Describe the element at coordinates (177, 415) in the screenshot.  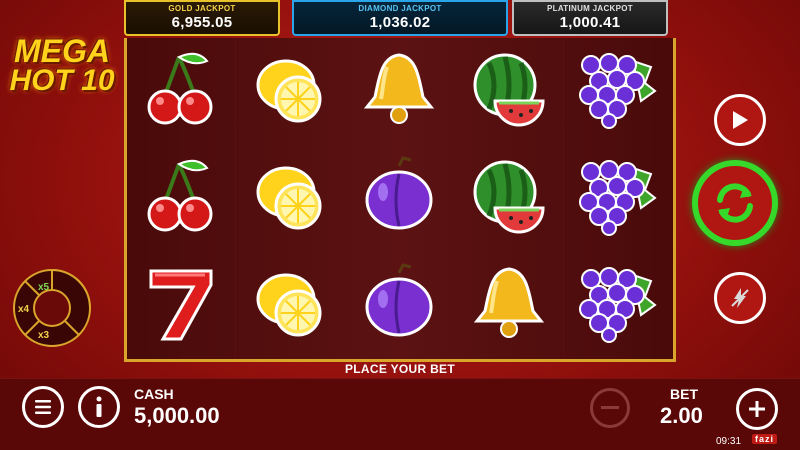
I see `cash-value: 5,000.00` at that location.